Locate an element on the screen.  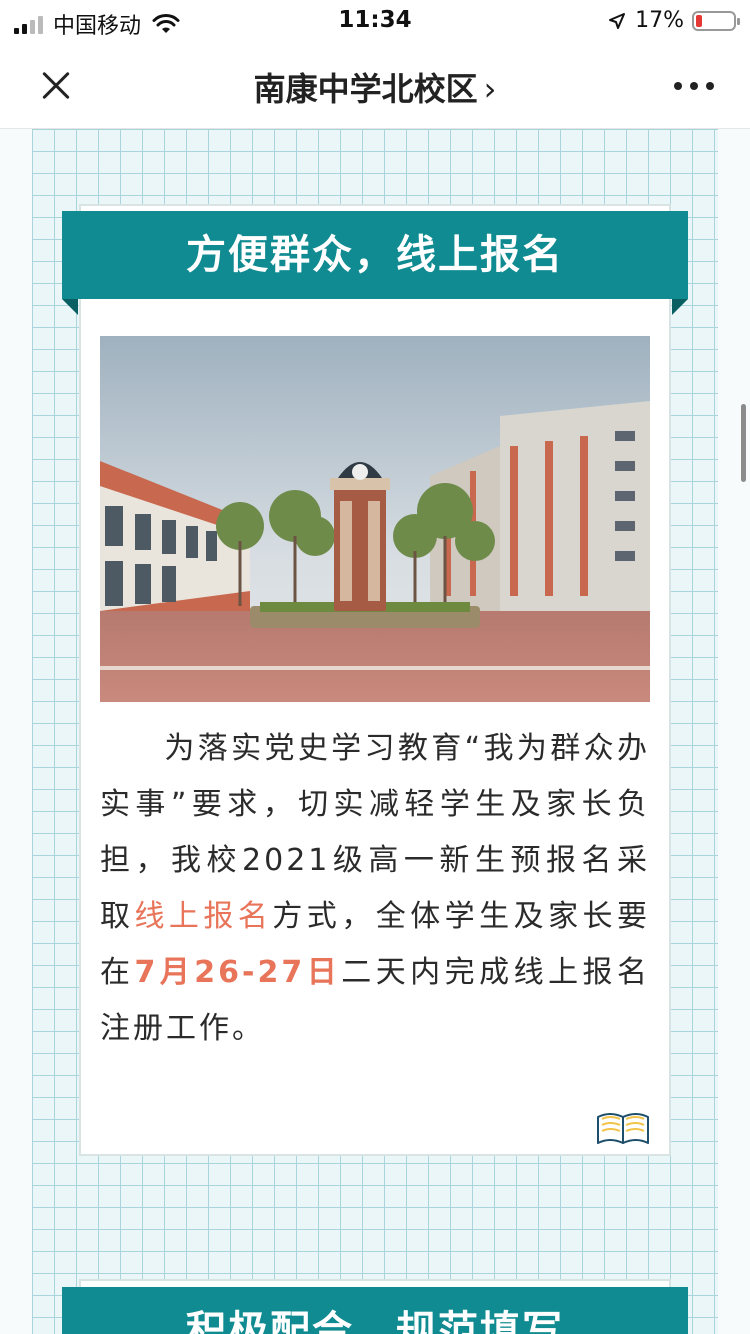
chevron-right-icon: › is located at coordinates (490, 89).